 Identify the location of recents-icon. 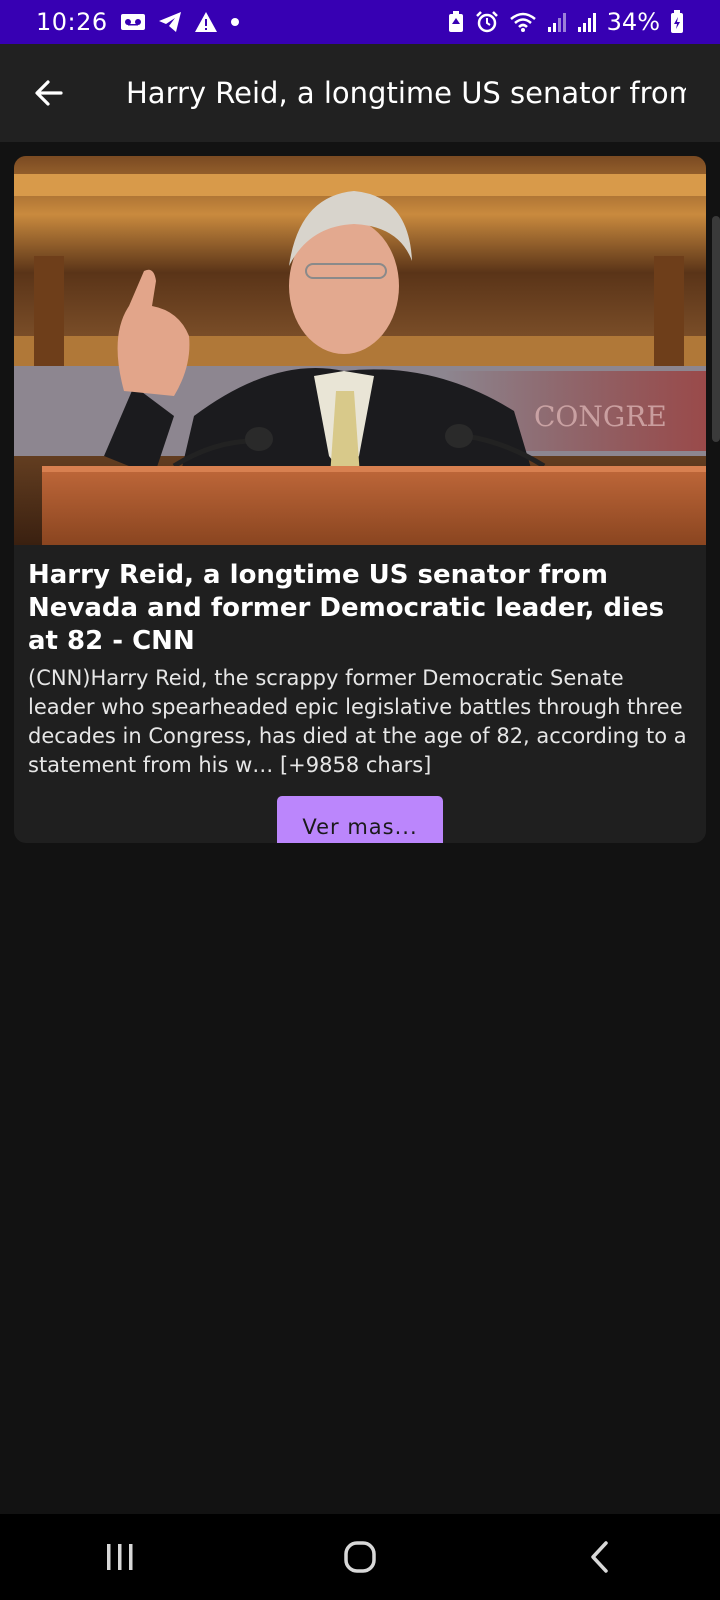
(120, 1557).